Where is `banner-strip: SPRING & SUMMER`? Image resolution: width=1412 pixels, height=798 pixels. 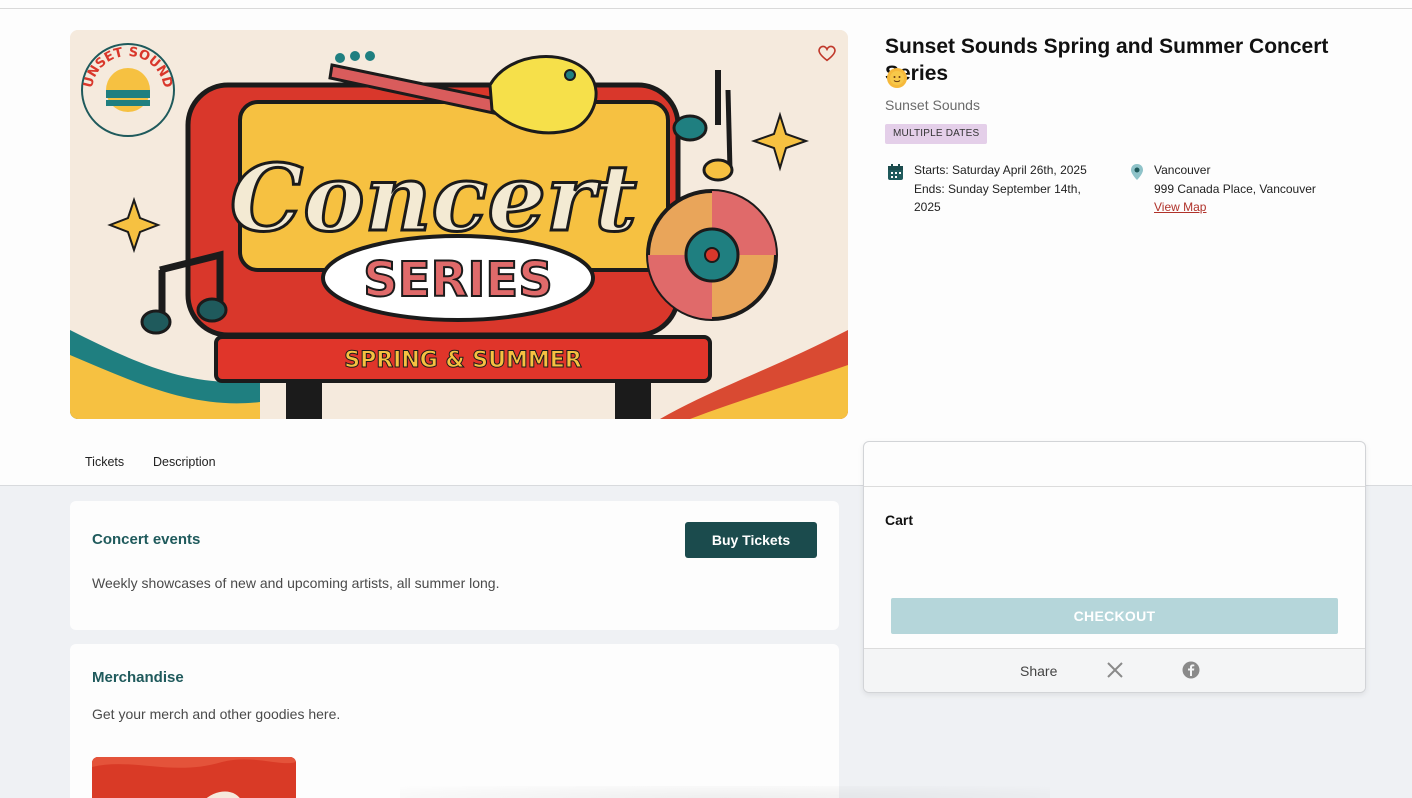
banner-strip: SPRING & SUMMER is located at coordinates (463, 360).